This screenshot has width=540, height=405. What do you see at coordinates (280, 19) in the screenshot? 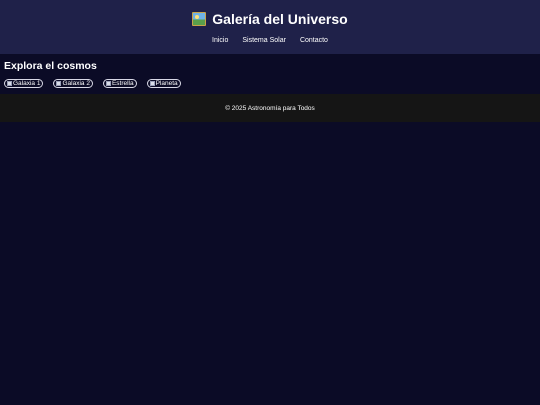
I see `site-title-text: Galería del Universo` at bounding box center [280, 19].